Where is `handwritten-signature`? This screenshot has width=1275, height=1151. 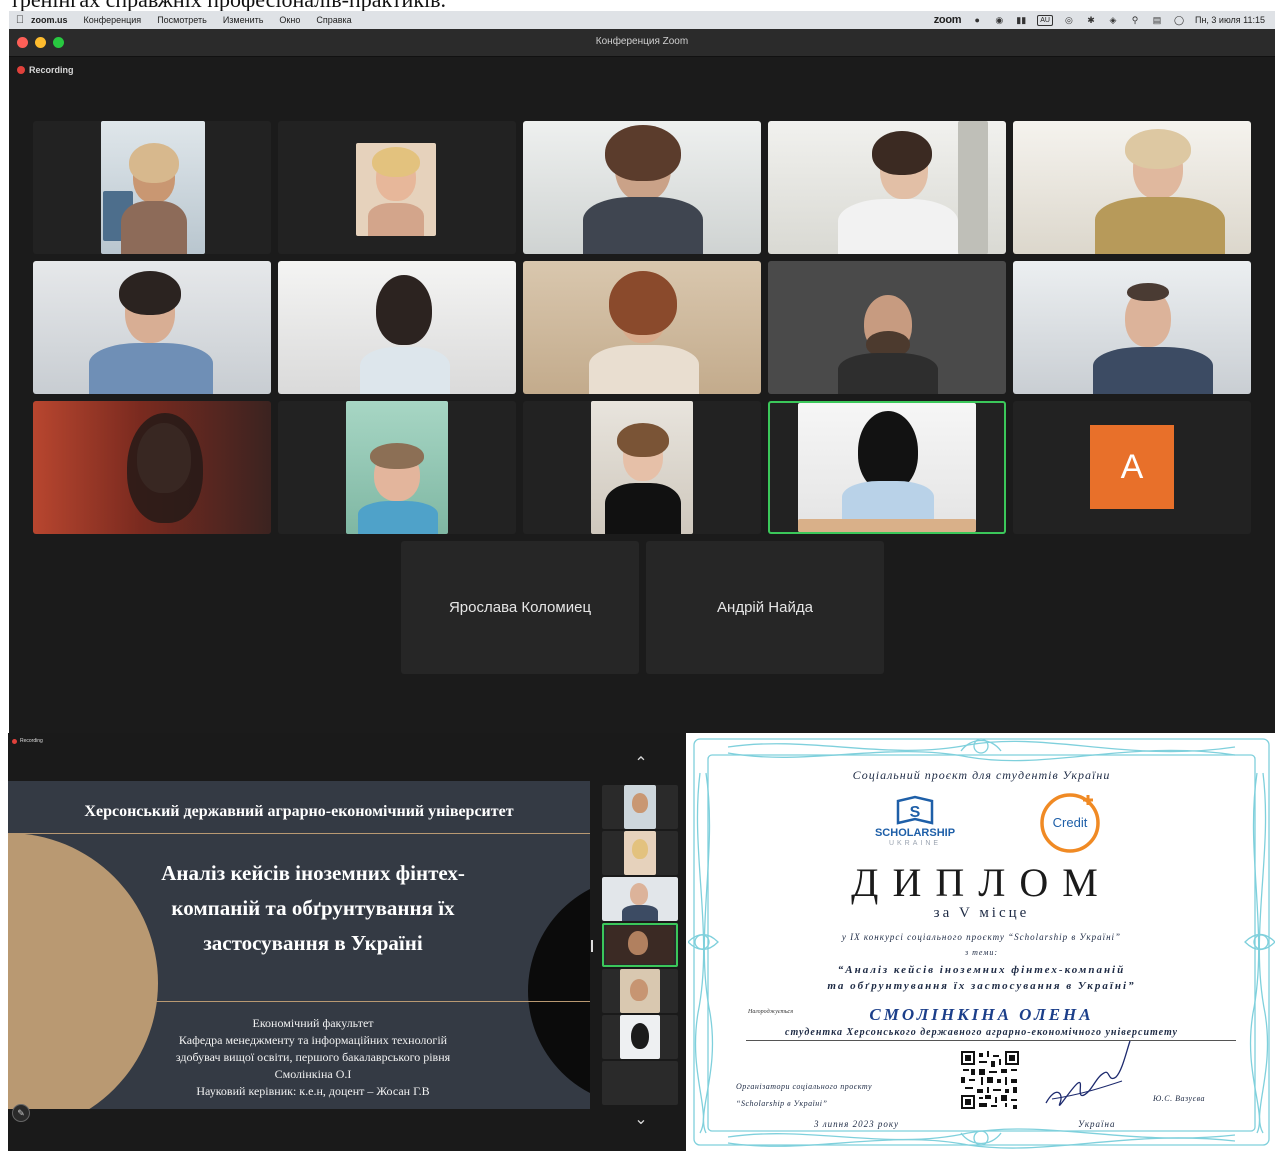
handwritten-signature is located at coordinates (1088, 1073).